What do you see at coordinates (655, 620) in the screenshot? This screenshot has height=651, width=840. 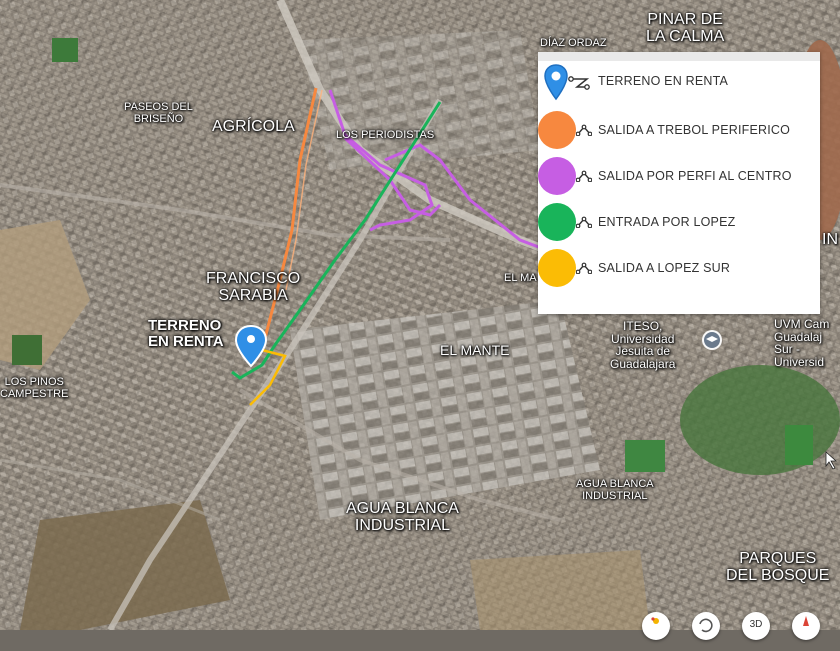 I see `pegman-icon` at bounding box center [655, 620].